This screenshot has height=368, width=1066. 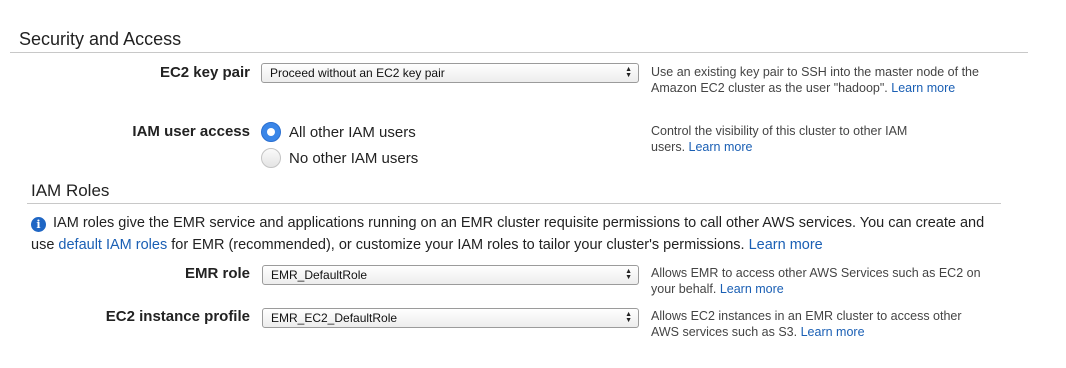 What do you see at coordinates (70, 190) in the screenshot?
I see `section-title-iam-roles: IAM Roles` at bounding box center [70, 190].